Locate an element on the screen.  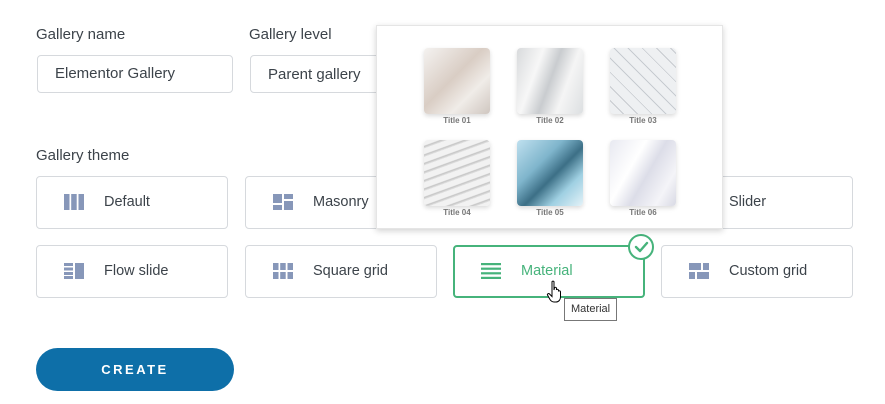
theme-label: Default is located at coordinates (127, 202).